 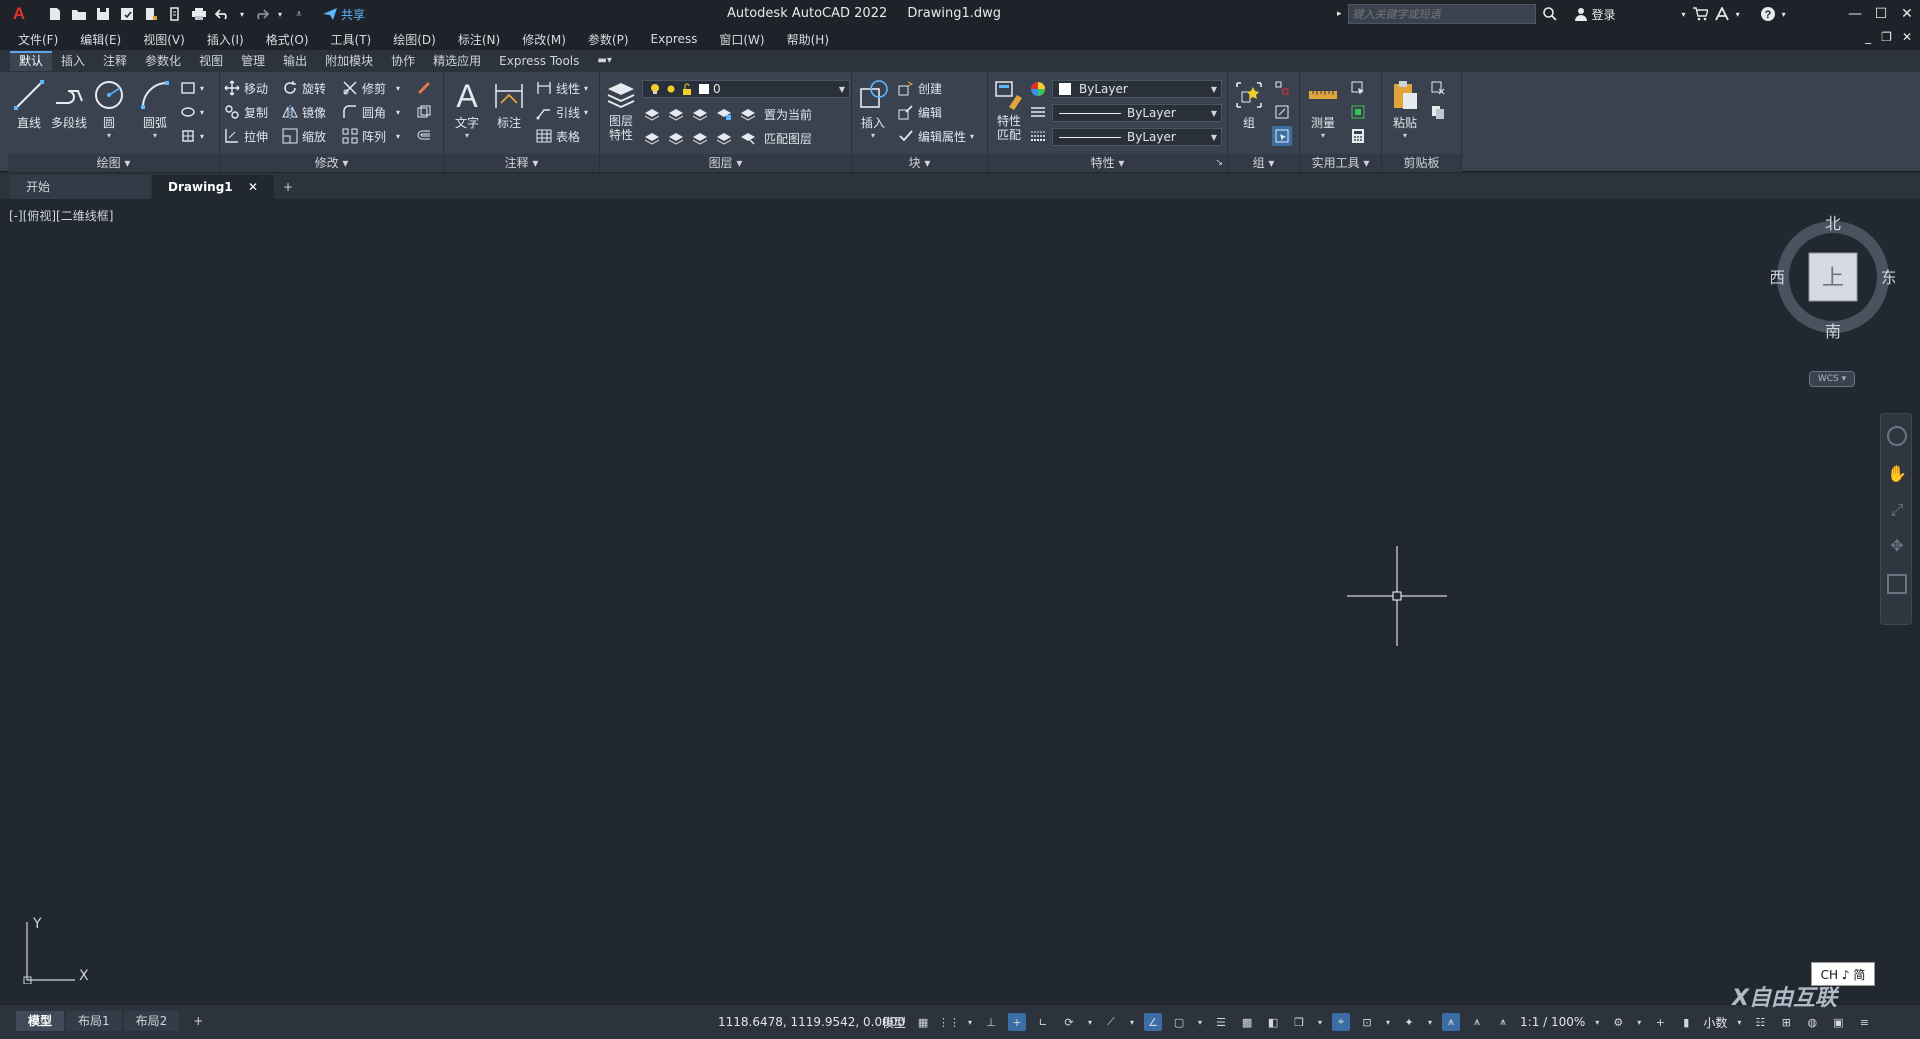 I want to click on model-space-toggle: 模型, so click(x=894, y=1022).